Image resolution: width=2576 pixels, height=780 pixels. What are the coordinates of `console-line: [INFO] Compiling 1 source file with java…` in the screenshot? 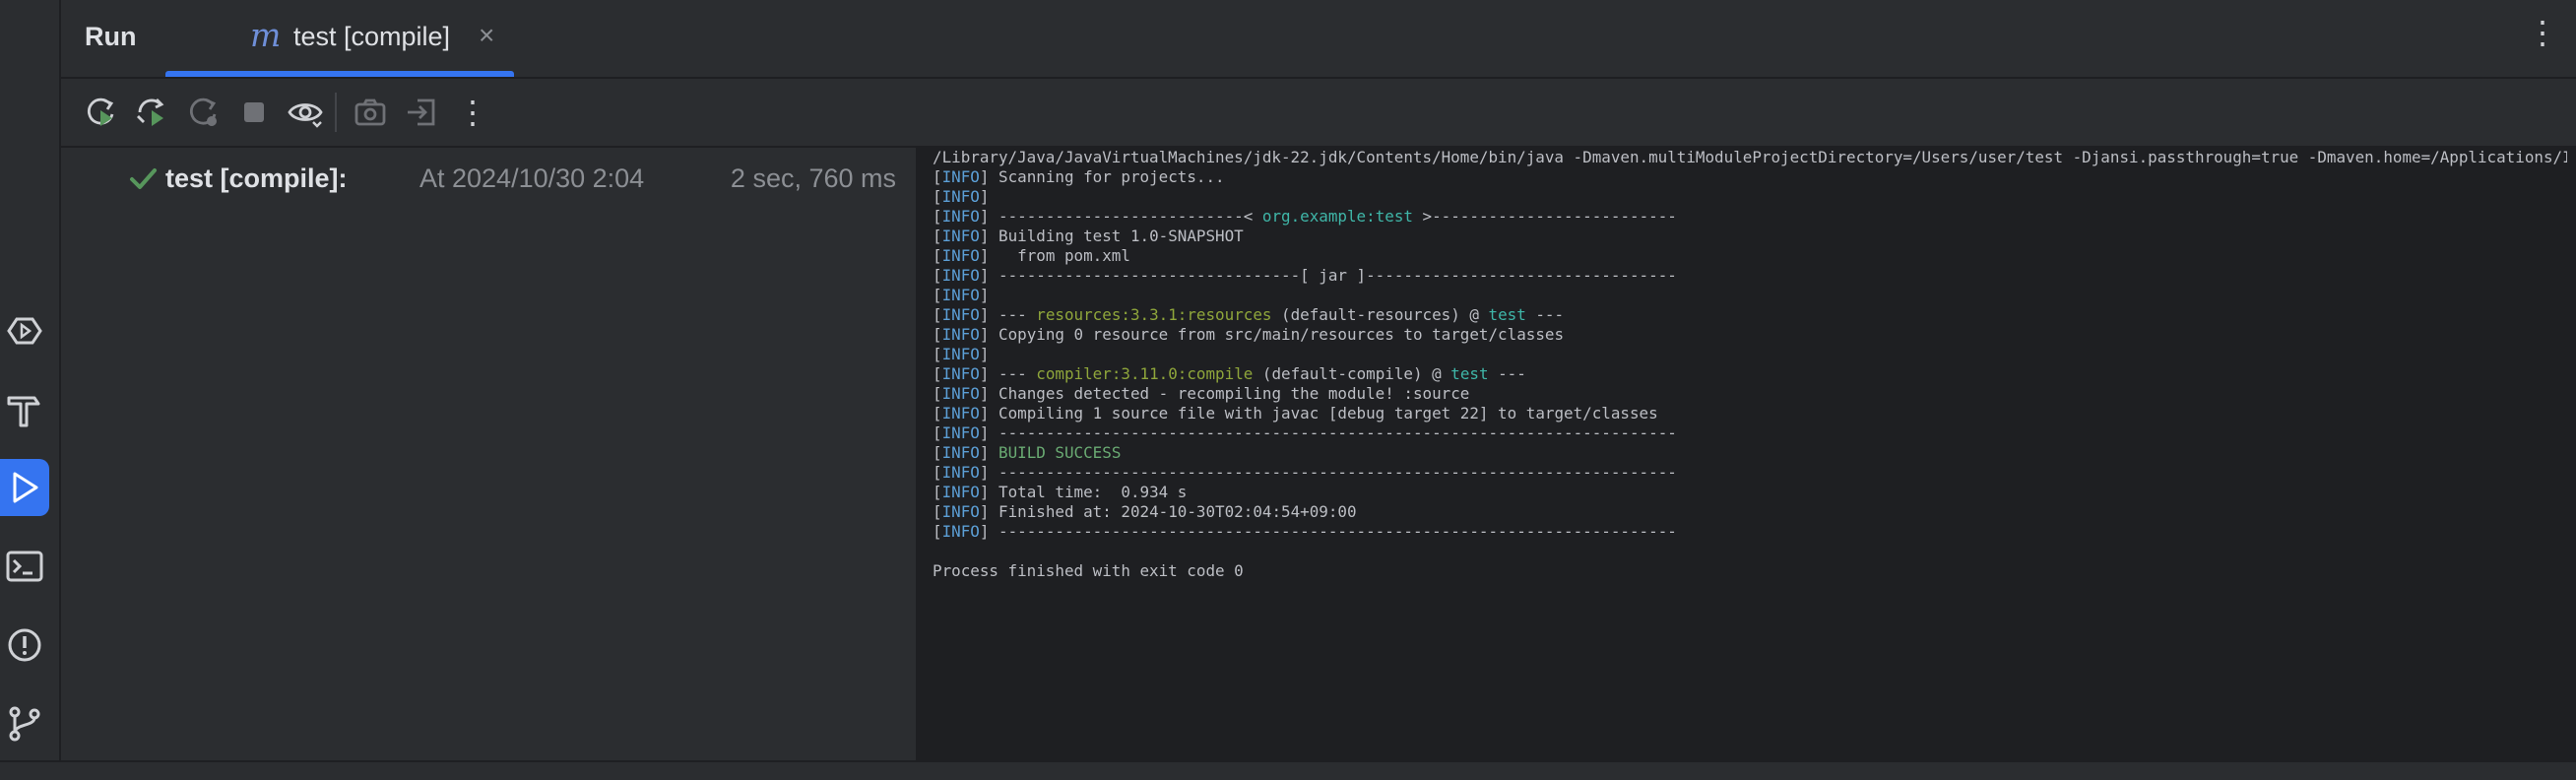 It's located at (1750, 413).